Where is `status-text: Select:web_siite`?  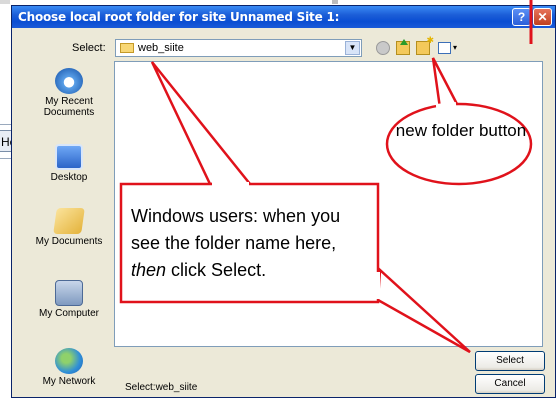
status-text: Select:web_siite is located at coordinates (161, 387).